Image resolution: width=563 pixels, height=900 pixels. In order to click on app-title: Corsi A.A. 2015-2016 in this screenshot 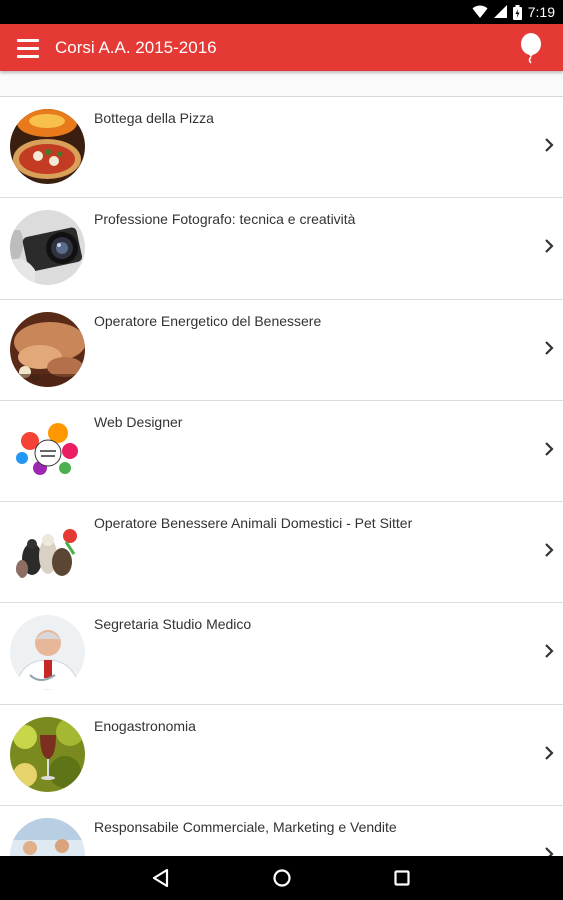, I will do `click(136, 47)`.